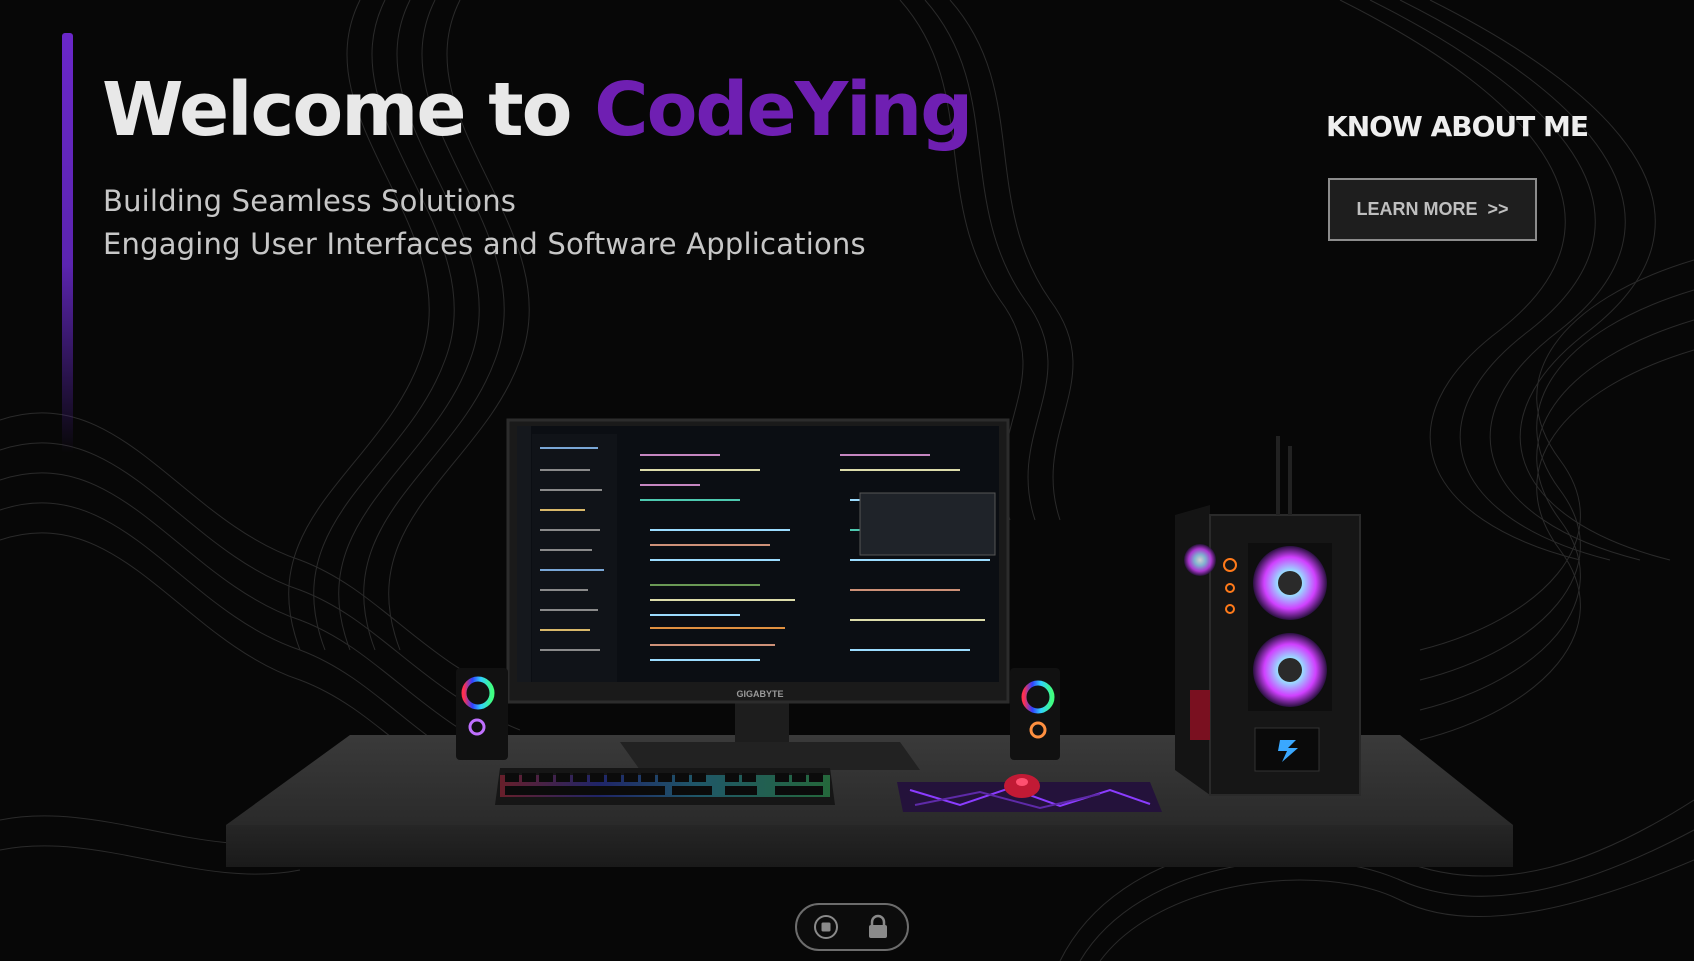 The height and width of the screenshot is (961, 1694). Describe the element at coordinates (759, 694) in the screenshot. I see `monitor-brand-label: GIGABYTE` at that location.